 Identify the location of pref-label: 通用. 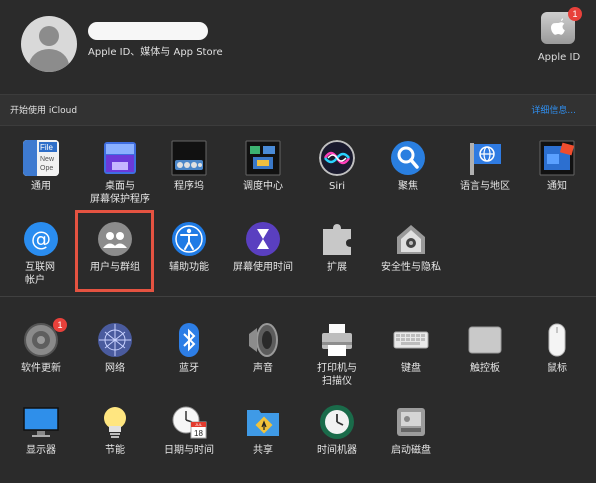
(41, 186).